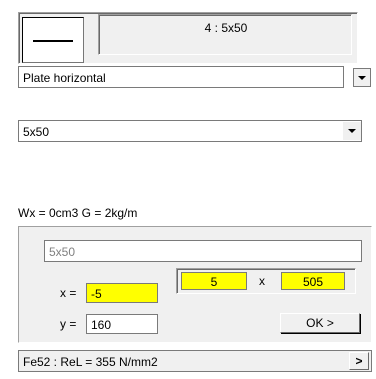 Image resolution: width=376 pixels, height=379 pixels. What do you see at coordinates (195, 361) in the screenshot?
I see `material-select: Fe52 : ReL = 355 N/mm2 >` at bounding box center [195, 361].